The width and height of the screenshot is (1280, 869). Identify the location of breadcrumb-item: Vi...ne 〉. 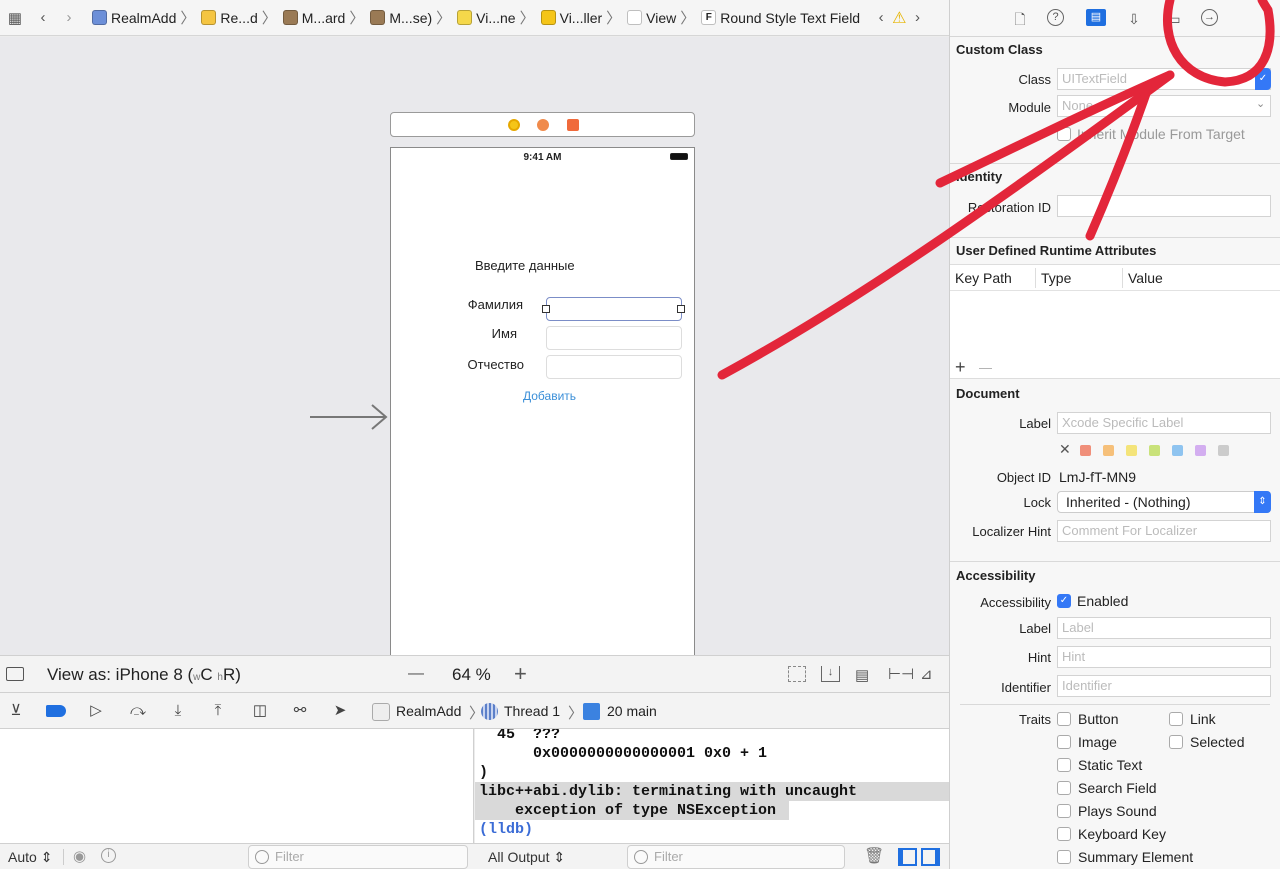
(493, 17).